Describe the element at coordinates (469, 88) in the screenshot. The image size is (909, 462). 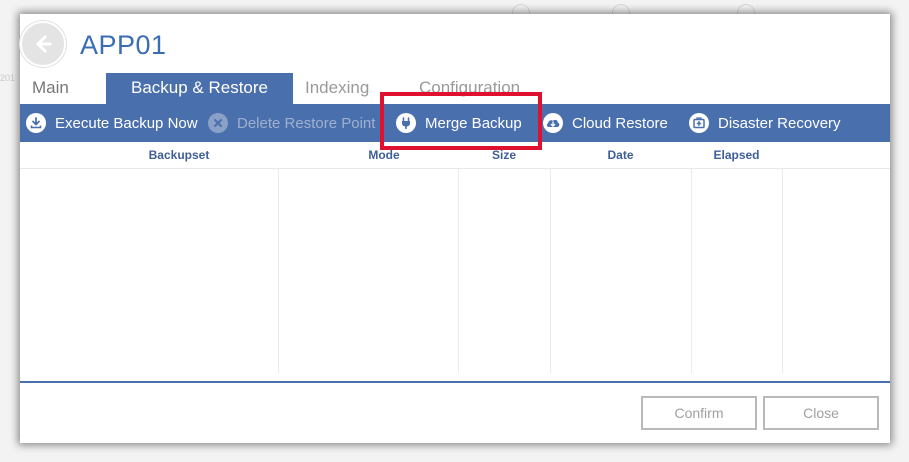
I see `tab-configuration: Configuration` at that location.